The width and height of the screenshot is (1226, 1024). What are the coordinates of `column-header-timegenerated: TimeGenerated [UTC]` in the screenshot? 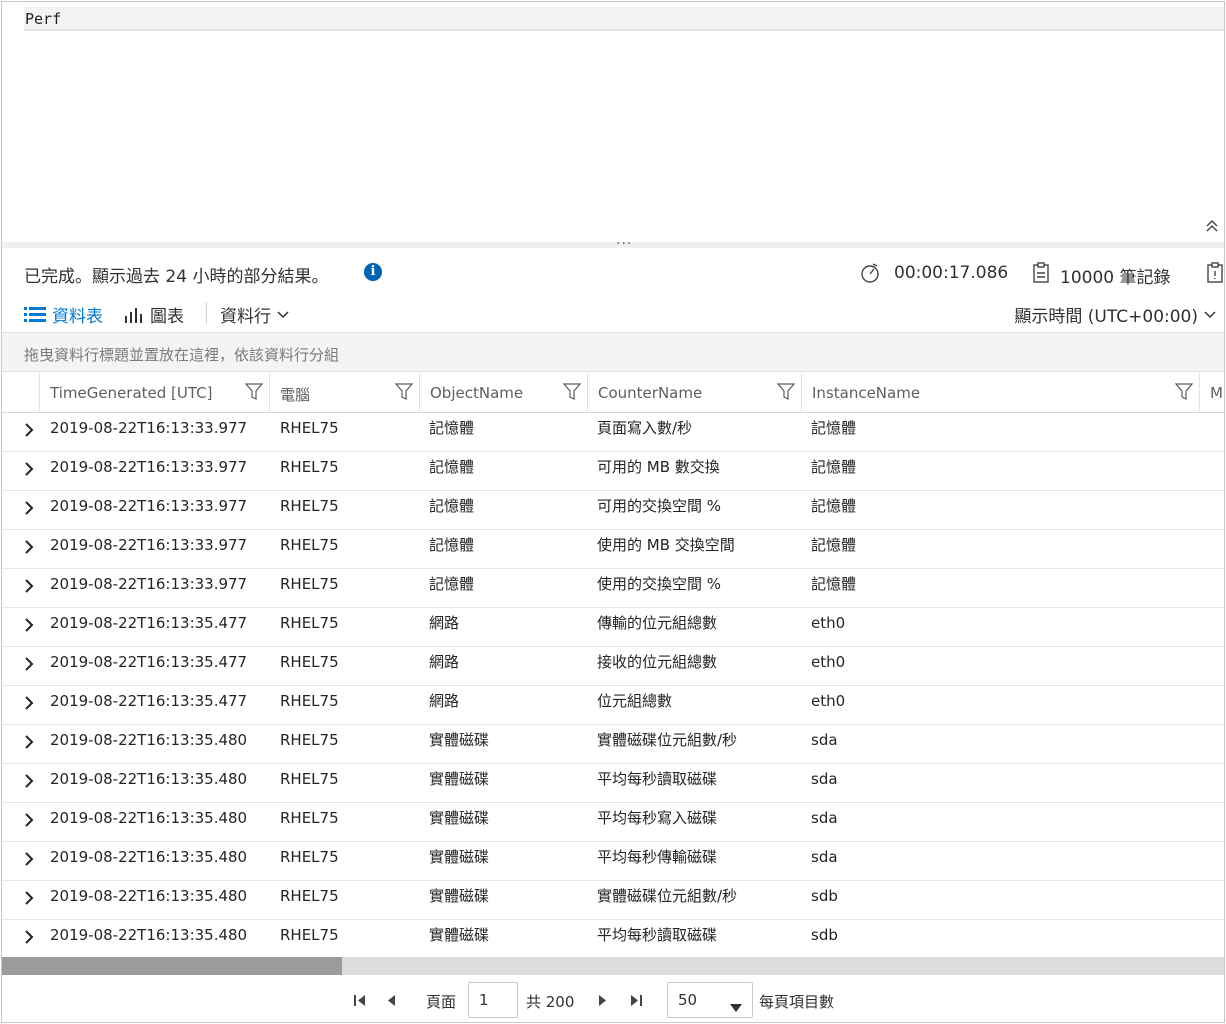 It's located at (155, 393).